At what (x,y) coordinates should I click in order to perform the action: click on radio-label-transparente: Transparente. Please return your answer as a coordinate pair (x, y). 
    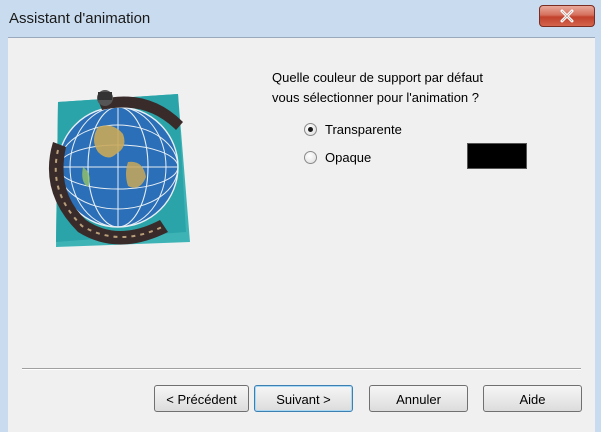
    Looking at the image, I should click on (363, 129).